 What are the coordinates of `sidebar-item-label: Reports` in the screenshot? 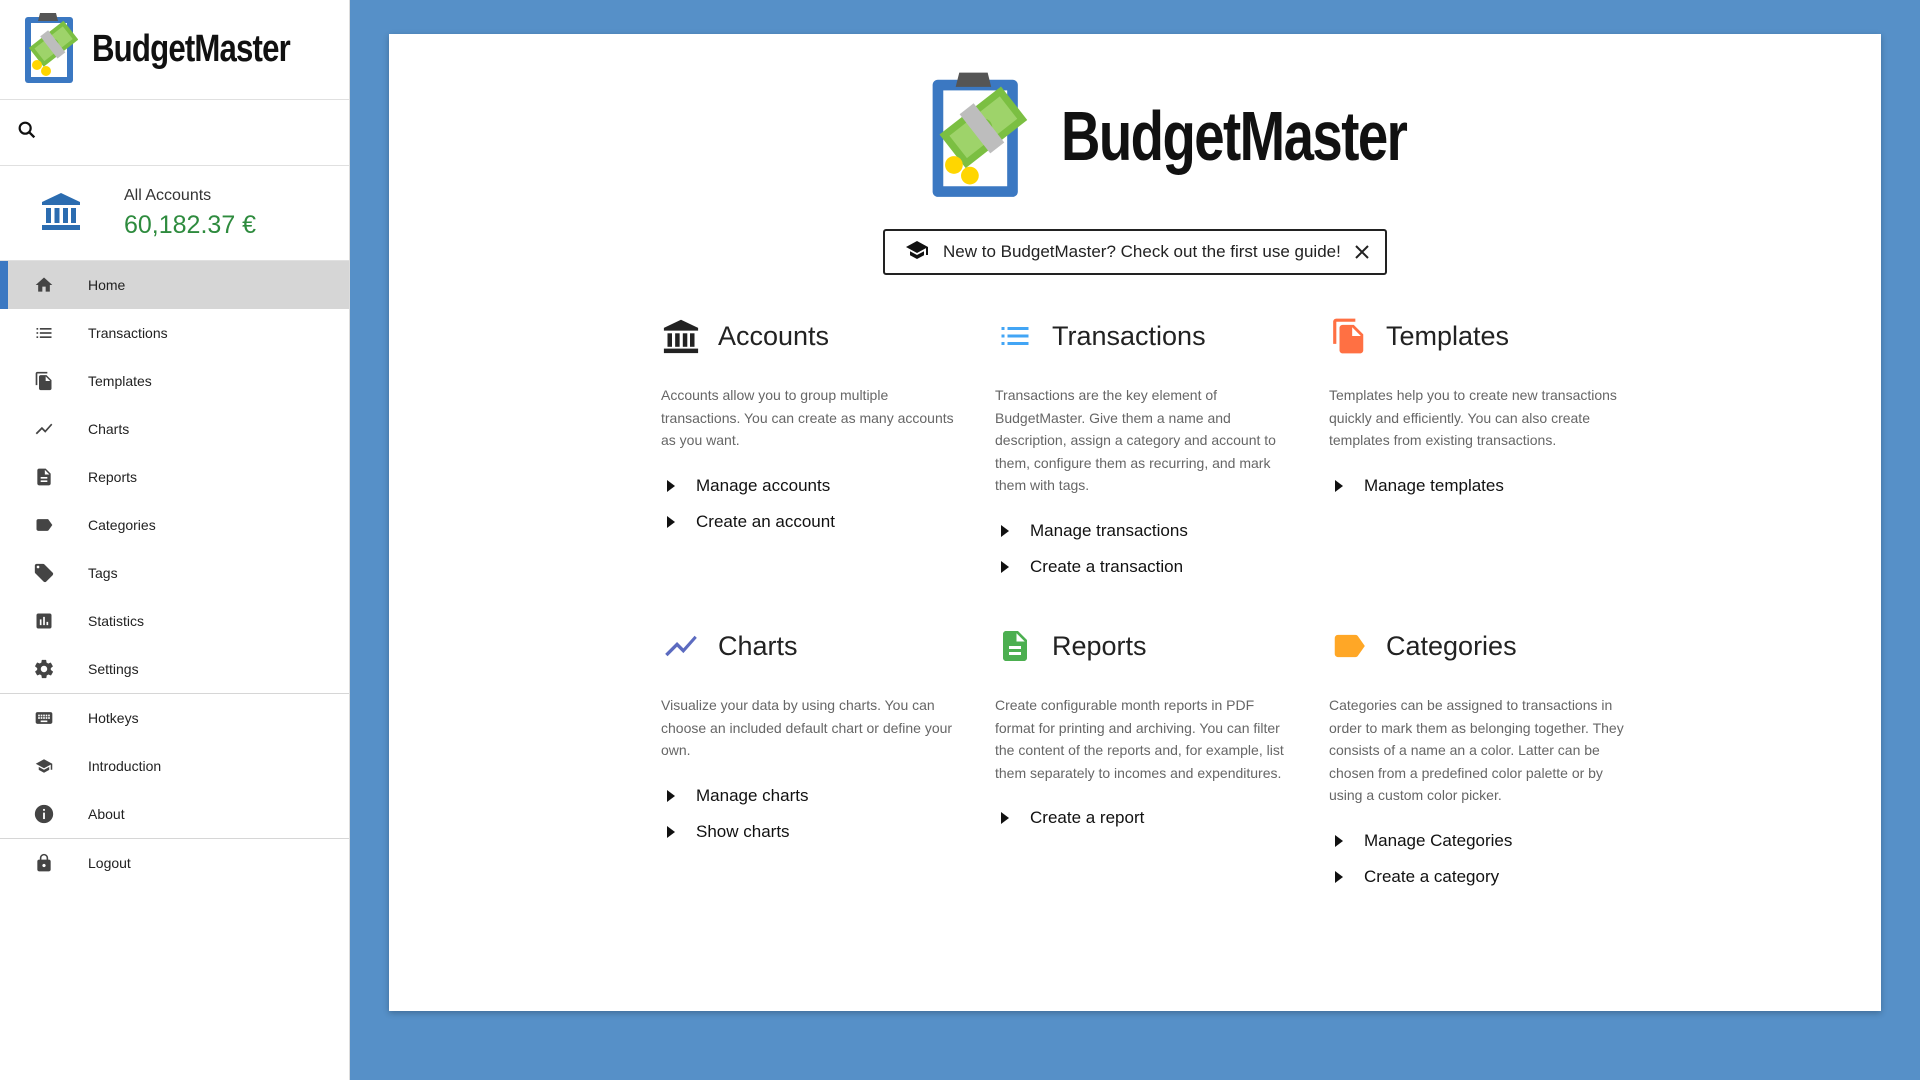 It's located at (113, 477).